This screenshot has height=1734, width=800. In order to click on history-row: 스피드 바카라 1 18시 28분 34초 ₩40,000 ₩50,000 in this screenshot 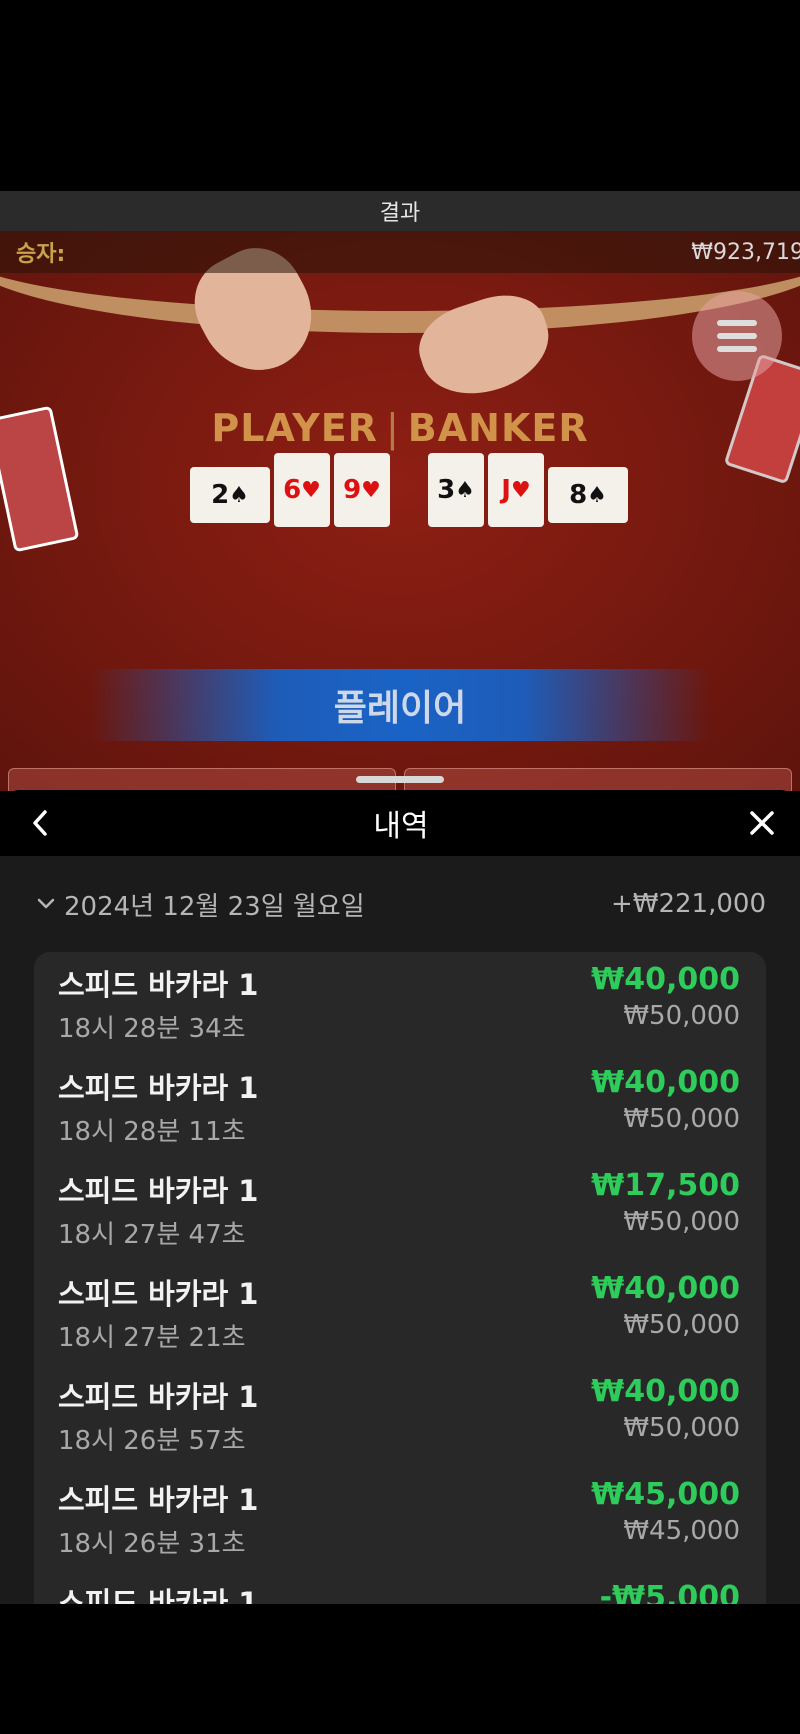, I will do `click(400, 1003)`.